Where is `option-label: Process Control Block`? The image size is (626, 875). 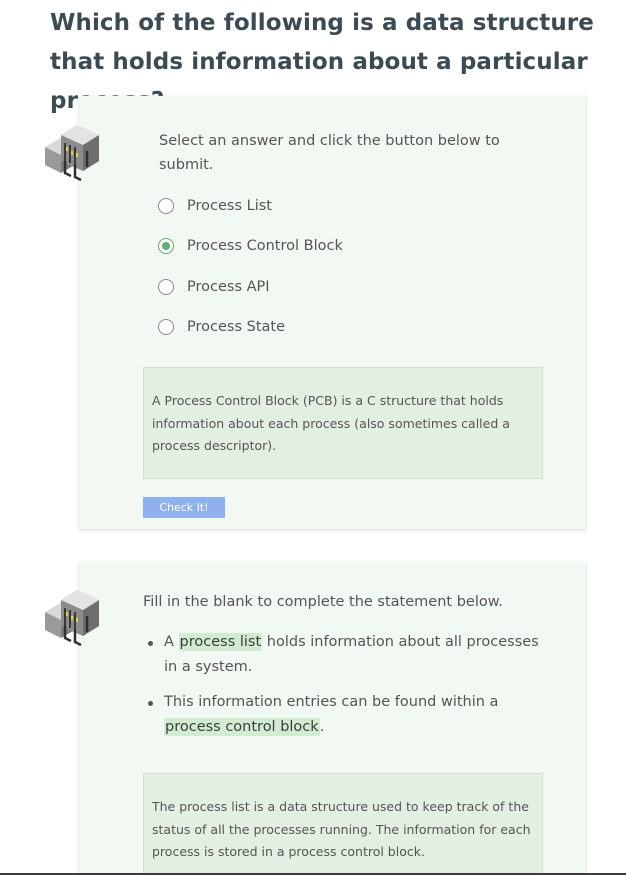 option-label: Process Control Block is located at coordinates (265, 246).